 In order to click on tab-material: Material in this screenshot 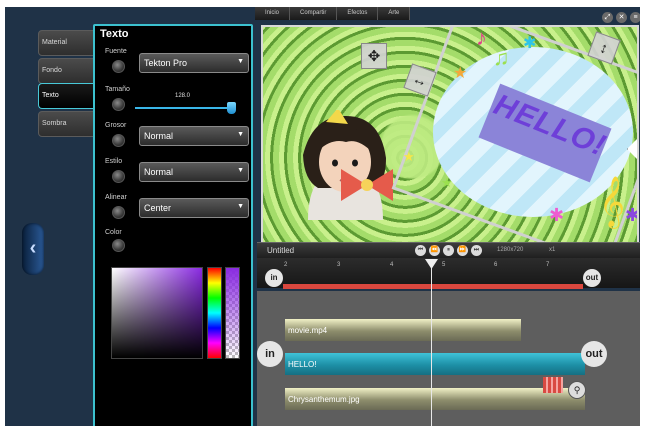, I will do `click(67, 43)`.